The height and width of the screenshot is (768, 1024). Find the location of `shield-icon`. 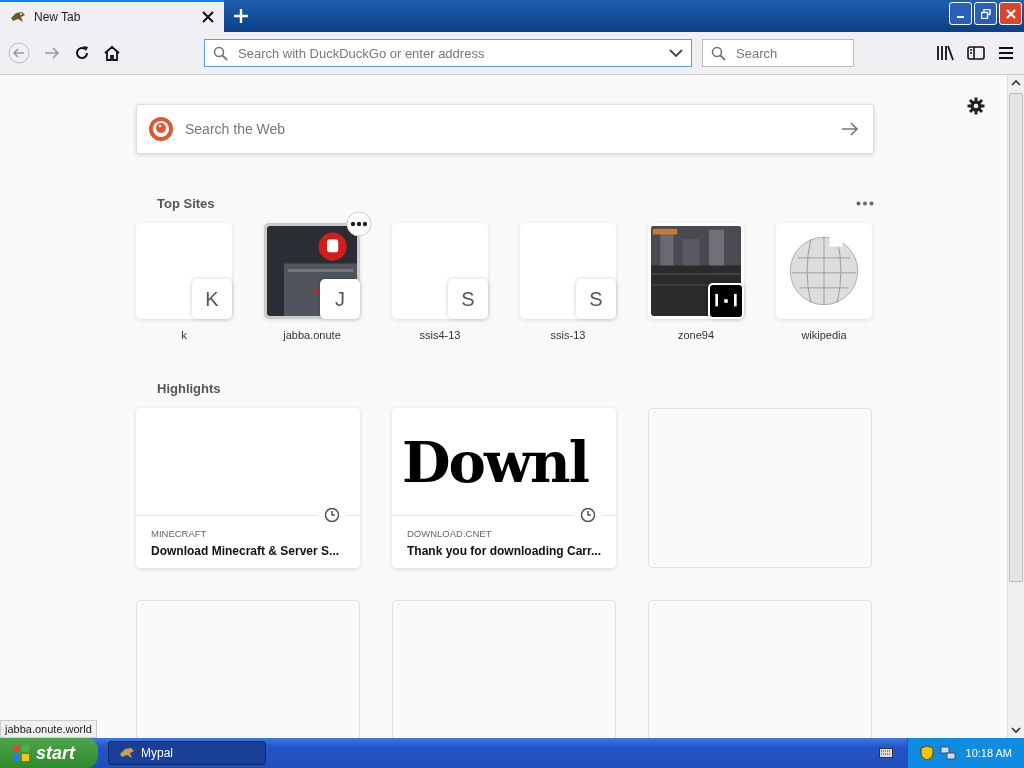

shield-icon is located at coordinates (926, 753).